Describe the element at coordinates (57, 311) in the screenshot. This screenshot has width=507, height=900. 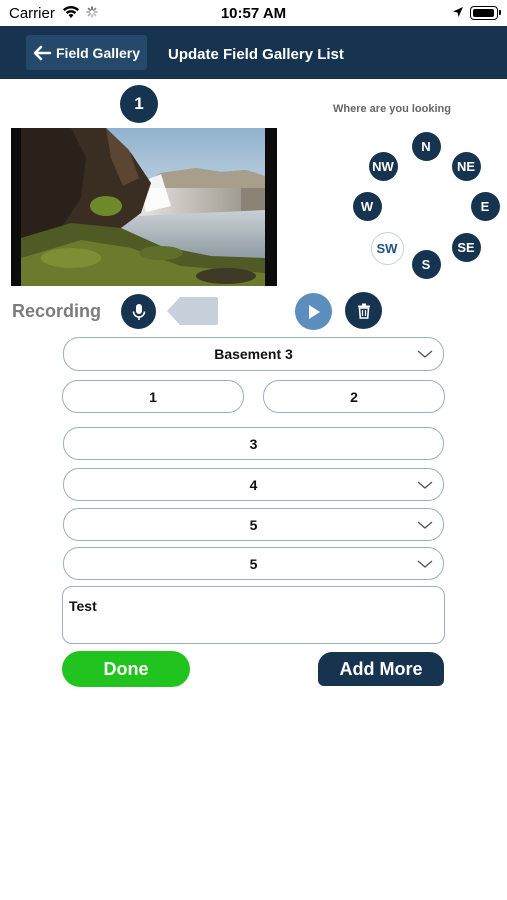
I see `recording-label: Recording` at that location.